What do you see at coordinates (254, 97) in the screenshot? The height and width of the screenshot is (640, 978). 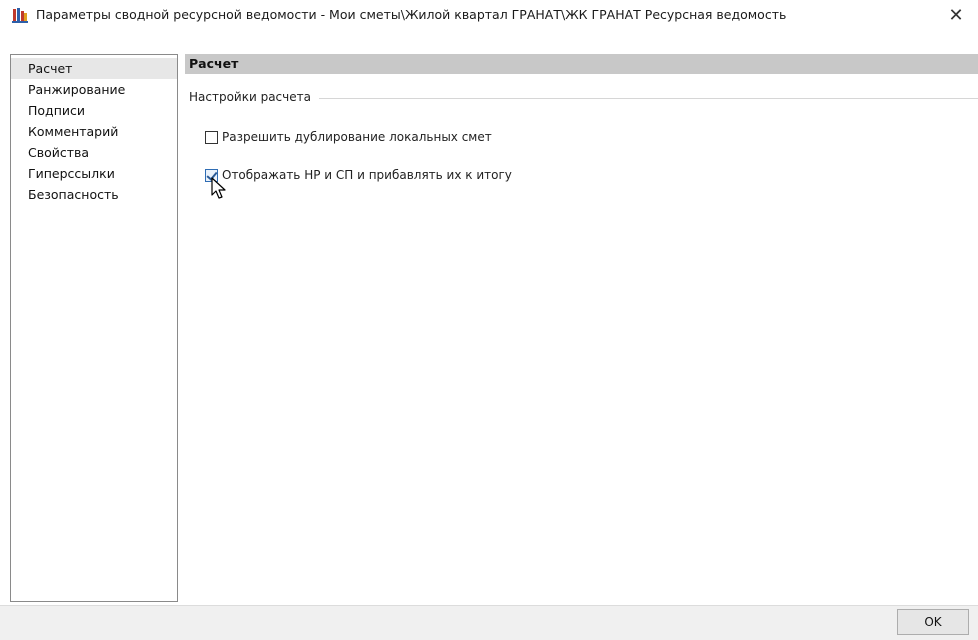 I see `group-label: Настройки расчета` at bounding box center [254, 97].